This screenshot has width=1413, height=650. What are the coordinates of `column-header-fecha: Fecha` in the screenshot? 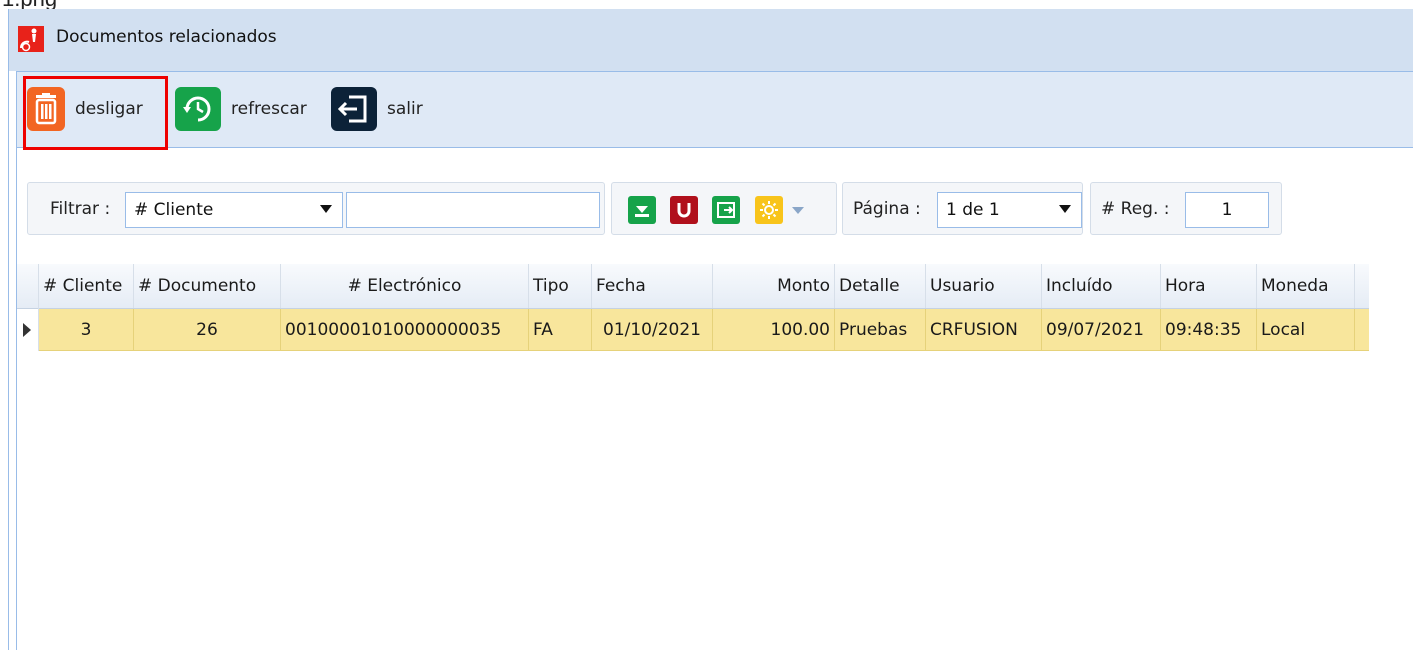 It's located at (652, 286).